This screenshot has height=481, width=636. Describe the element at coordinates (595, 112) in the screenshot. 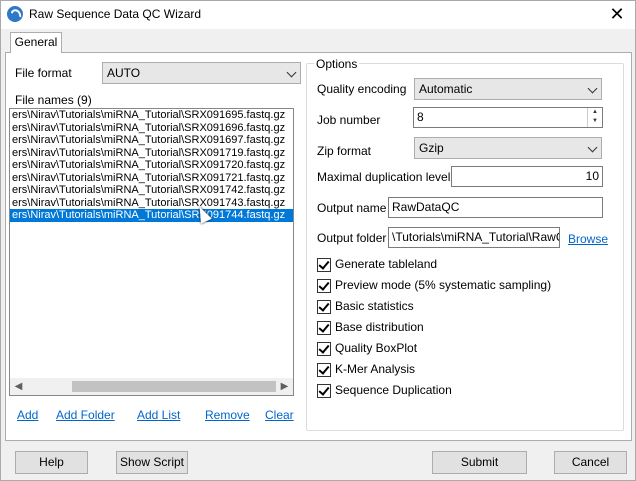

I see `spin-up-icon: ▲` at that location.